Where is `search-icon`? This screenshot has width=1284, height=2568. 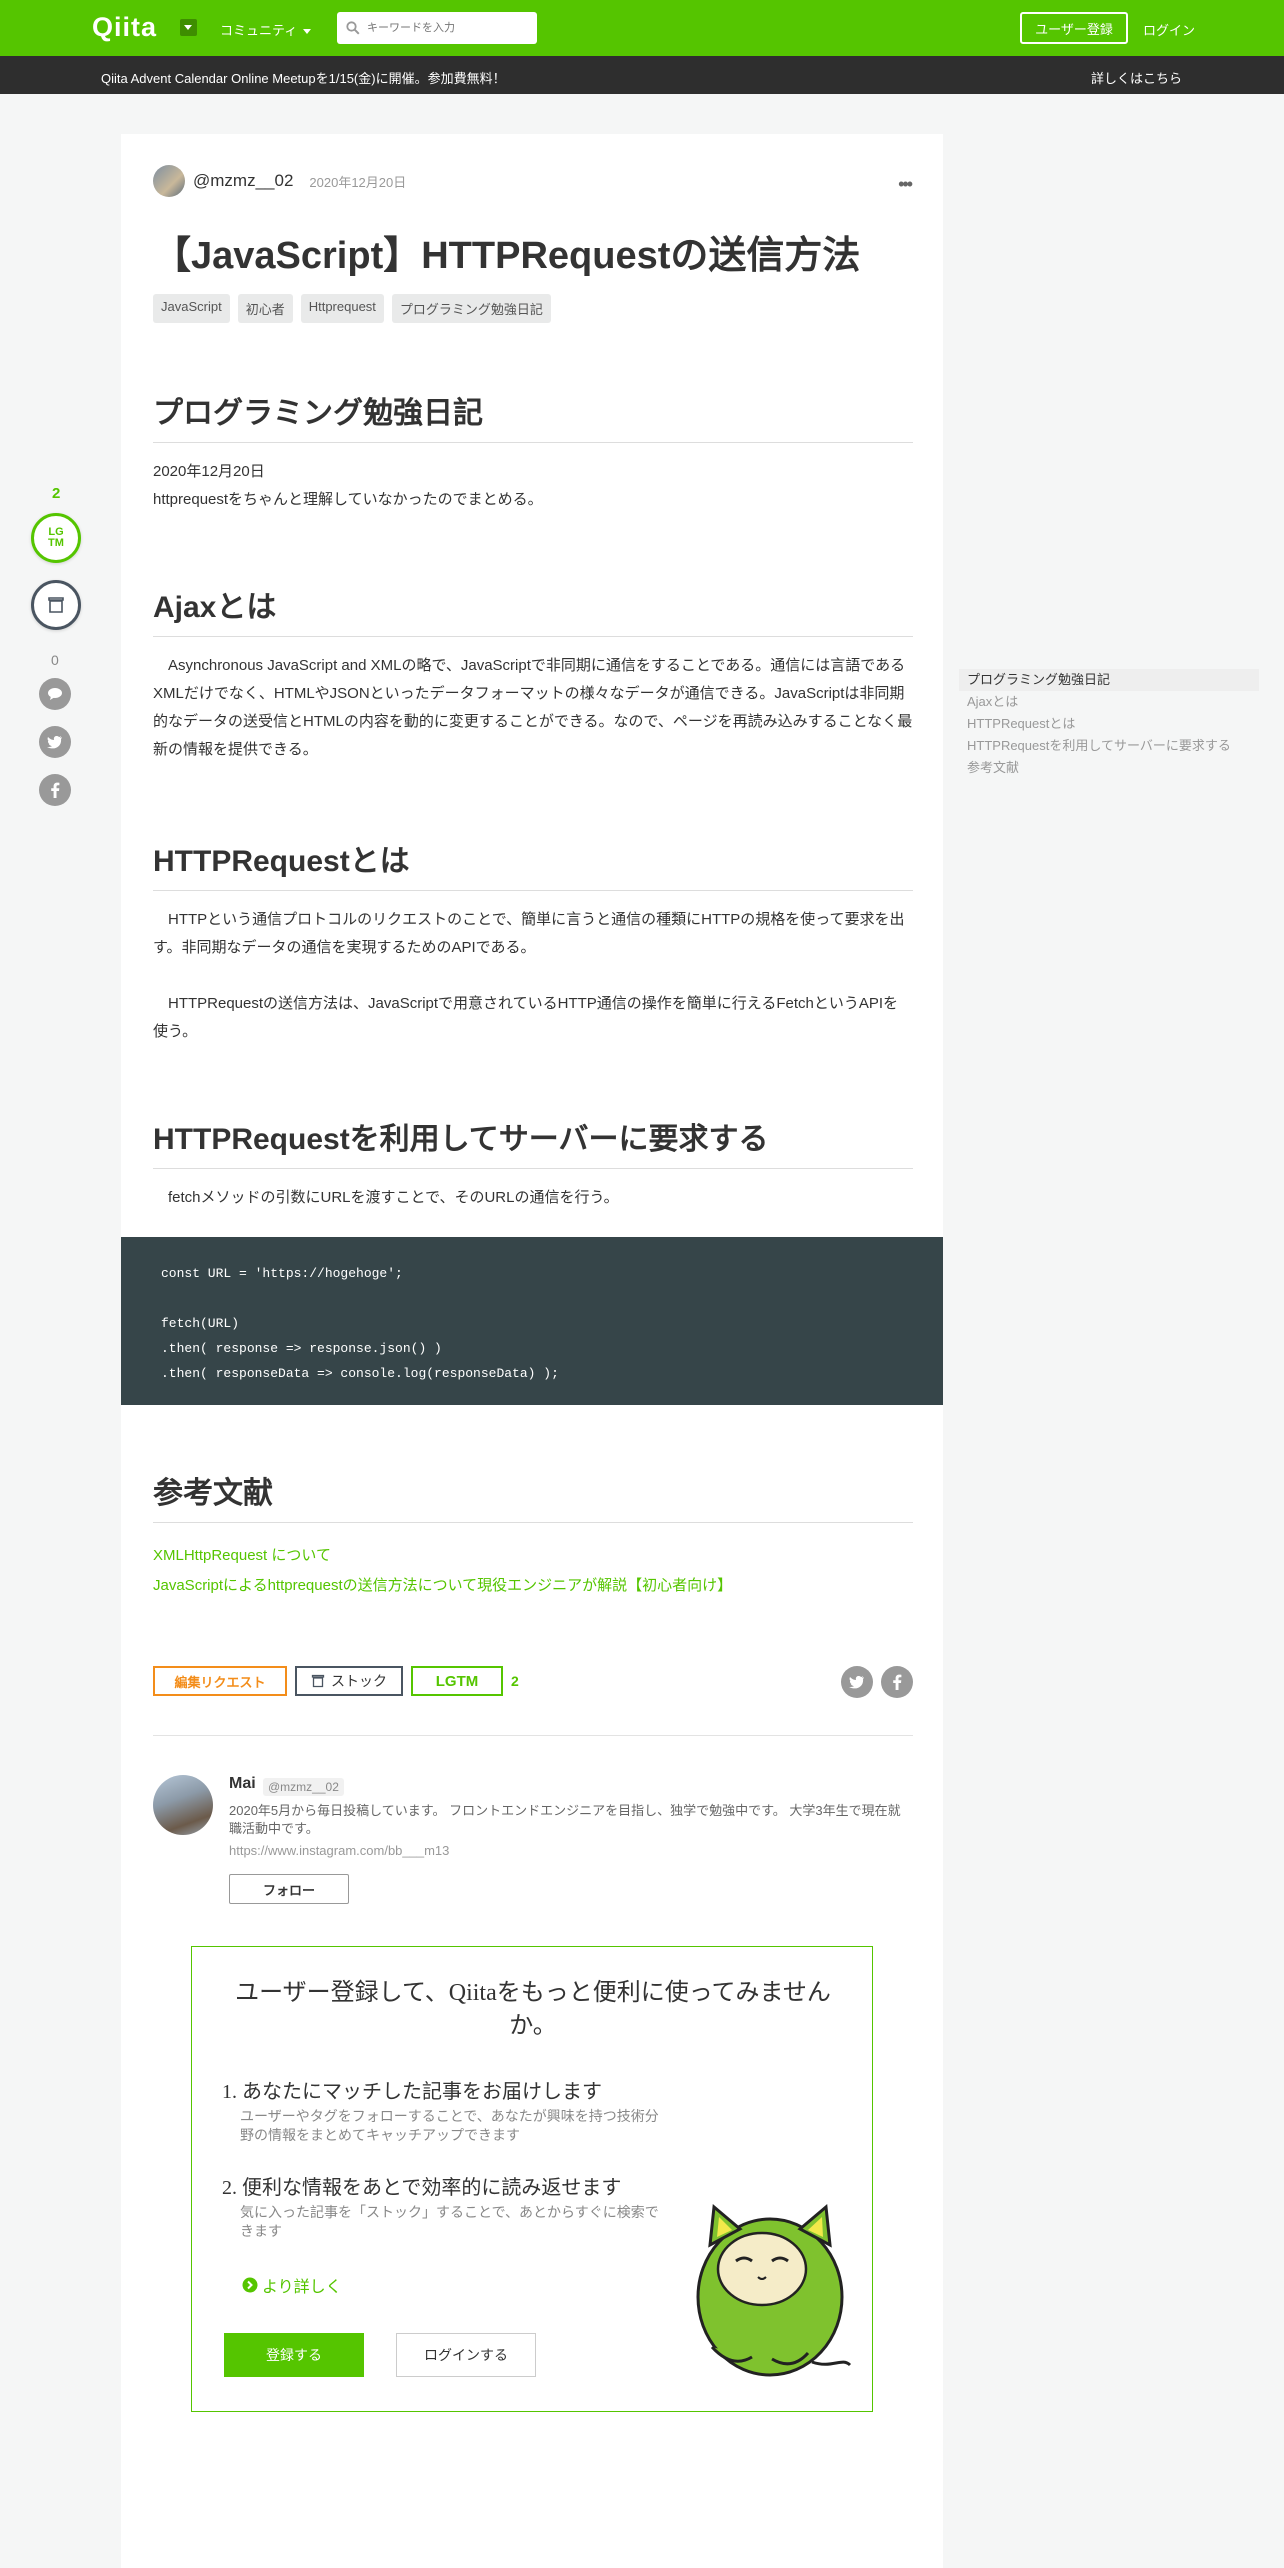 search-icon is located at coordinates (353, 28).